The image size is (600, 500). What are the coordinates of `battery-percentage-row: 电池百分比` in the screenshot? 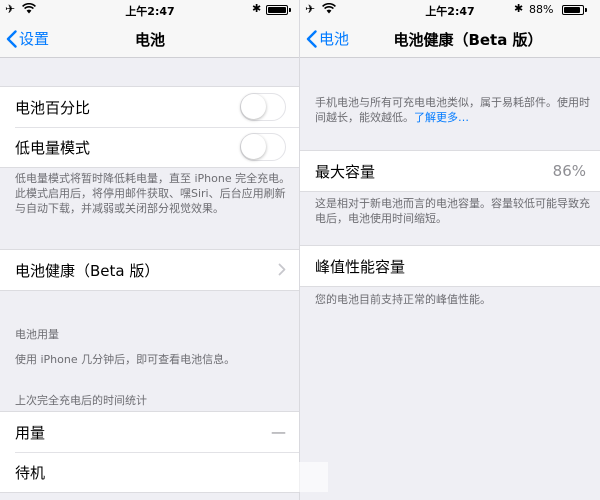 It's located at (150, 107).